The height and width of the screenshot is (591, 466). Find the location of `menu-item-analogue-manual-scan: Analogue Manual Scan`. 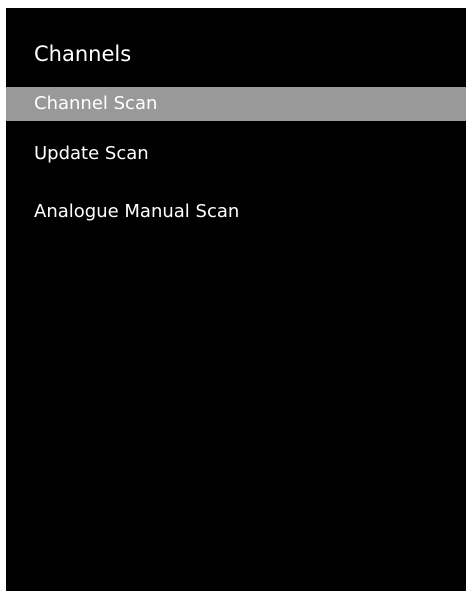

menu-item-analogue-manual-scan: Analogue Manual Scan is located at coordinates (236, 212).